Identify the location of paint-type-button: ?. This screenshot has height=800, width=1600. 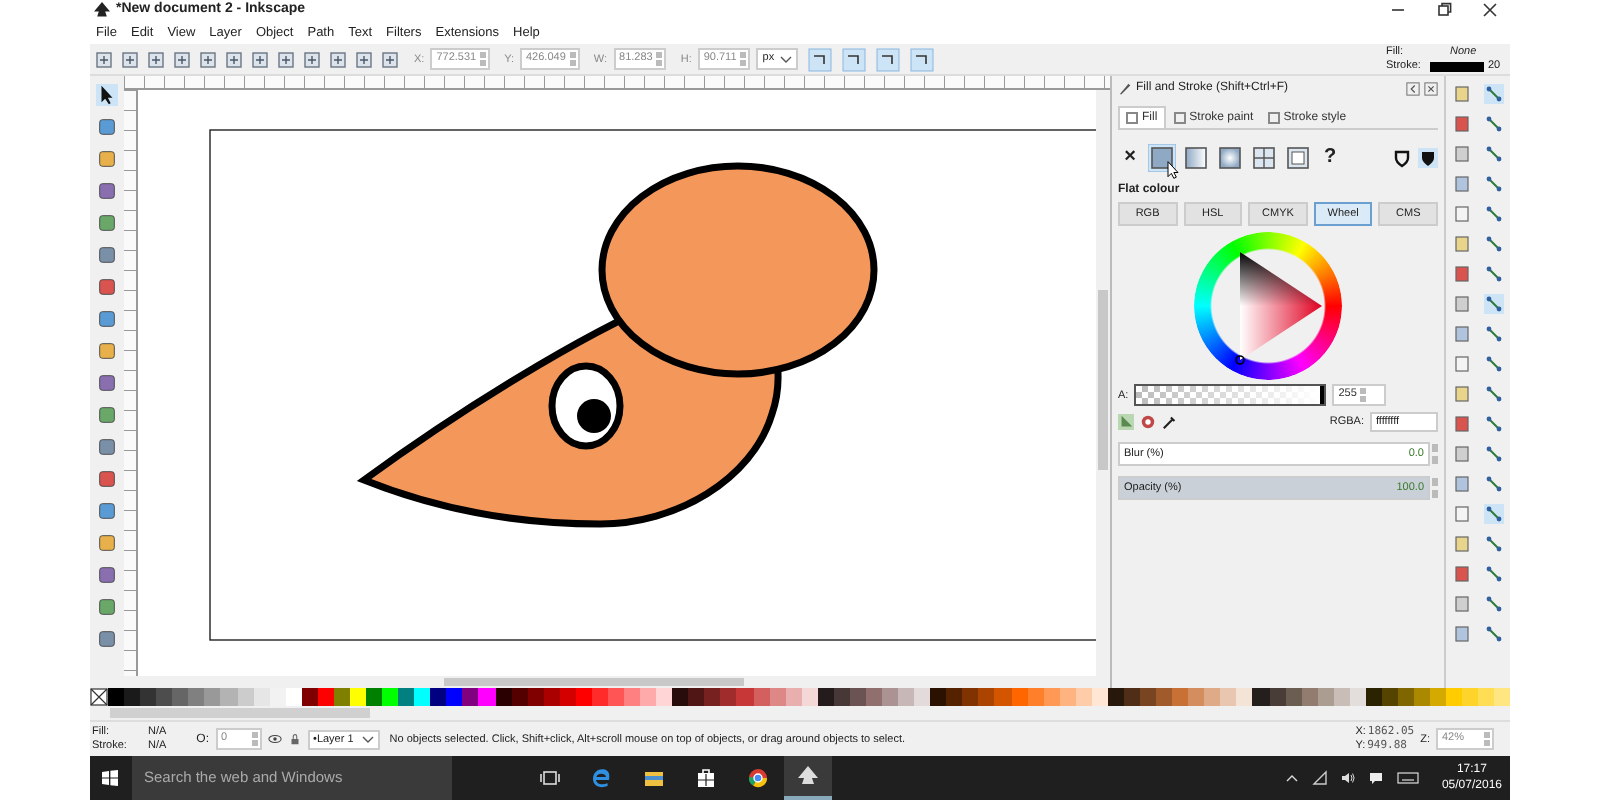
(1330, 157).